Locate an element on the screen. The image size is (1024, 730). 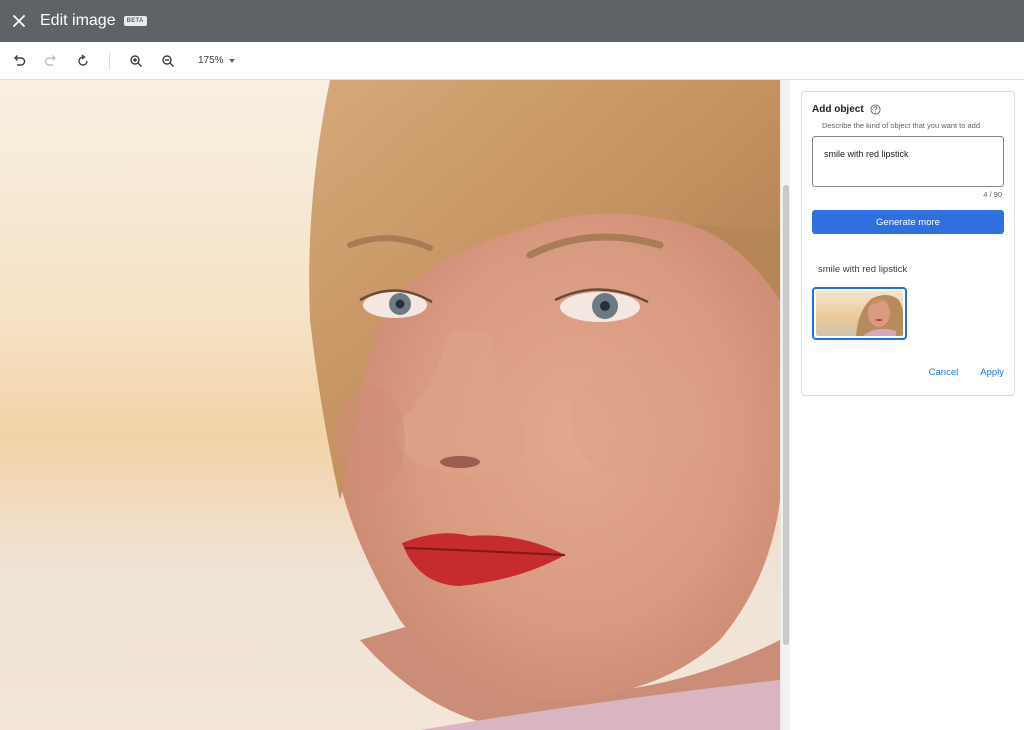
zoom-level-value: 175% is located at coordinates (211, 60).